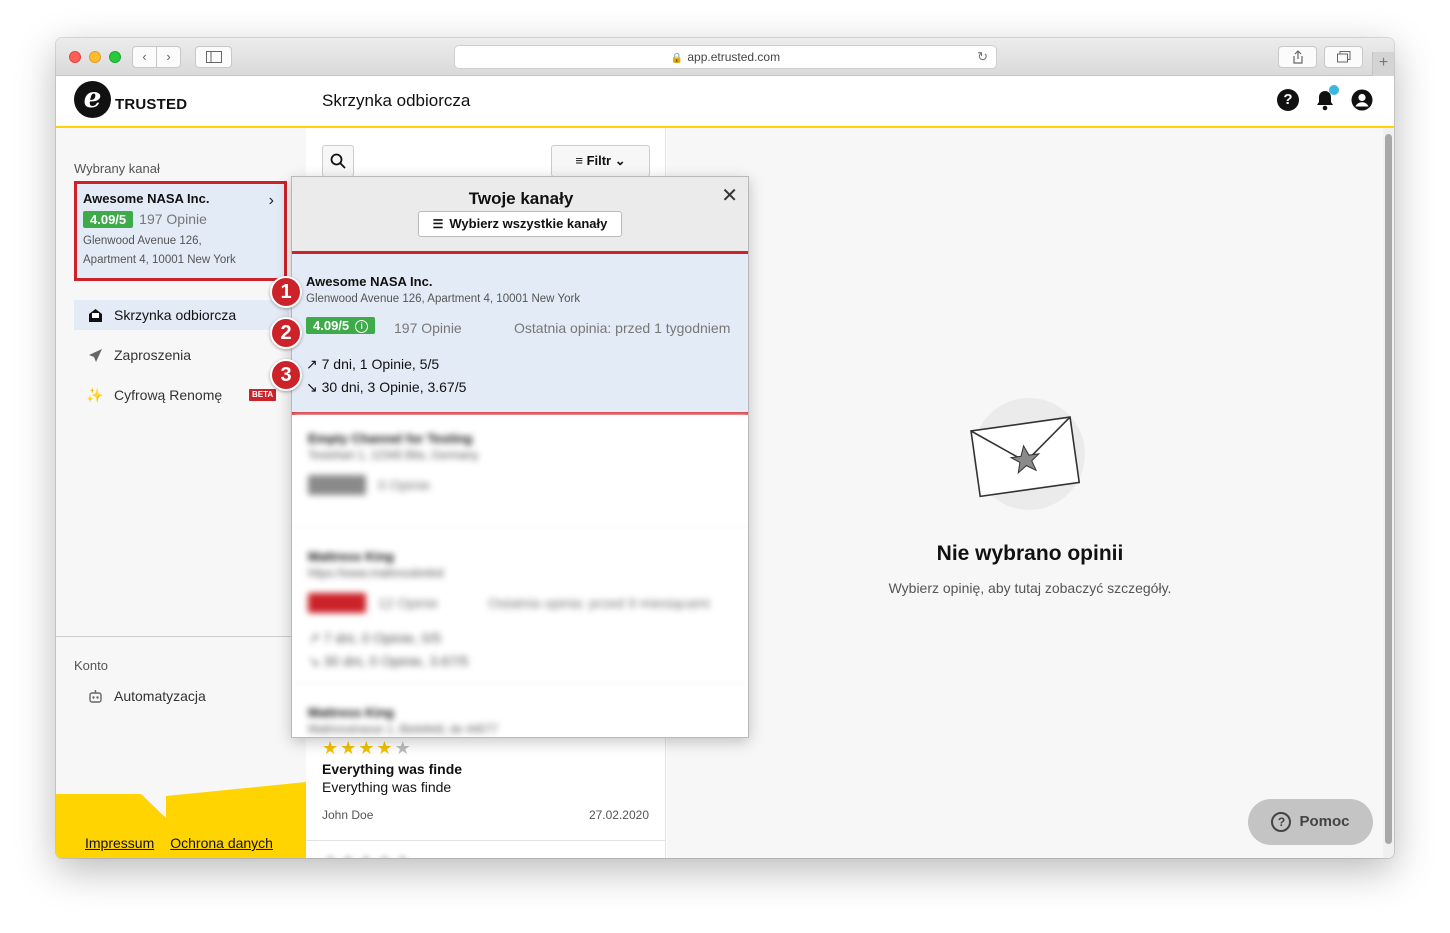 The height and width of the screenshot is (933, 1450). What do you see at coordinates (579, 160) in the screenshot?
I see `filter-icon: ≡` at bounding box center [579, 160].